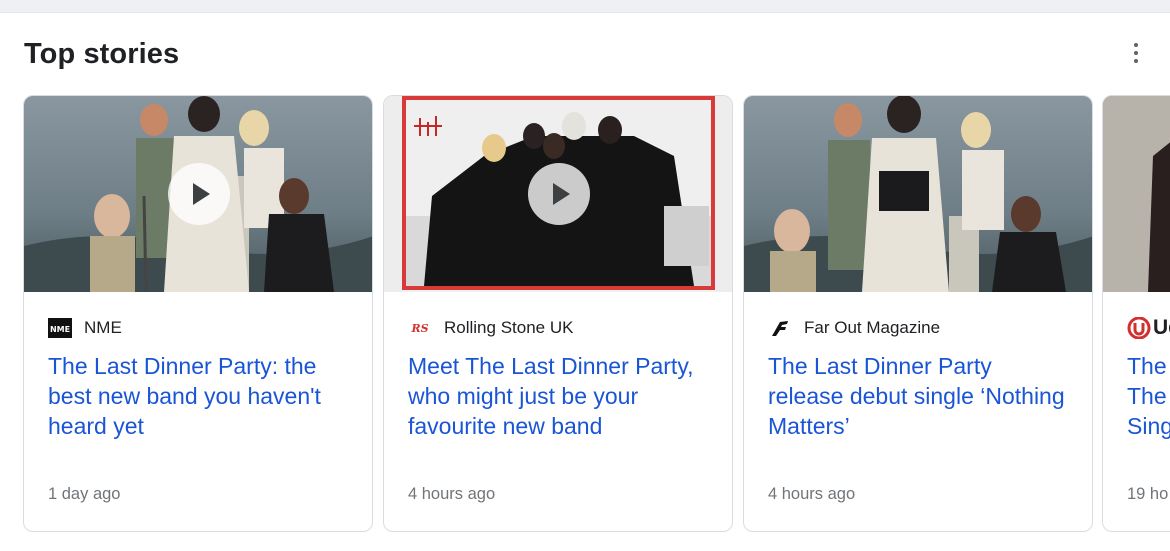 The image size is (1170, 551). I want to click on story-source: RS Rolling Stone UK, so click(490, 328).